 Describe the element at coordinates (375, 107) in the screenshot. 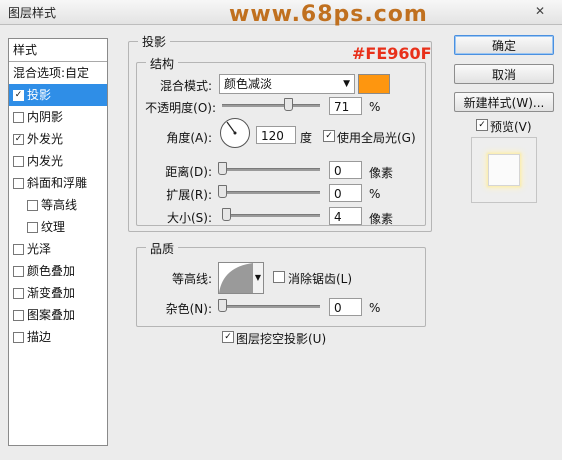

I see `opacity-unit: %` at that location.